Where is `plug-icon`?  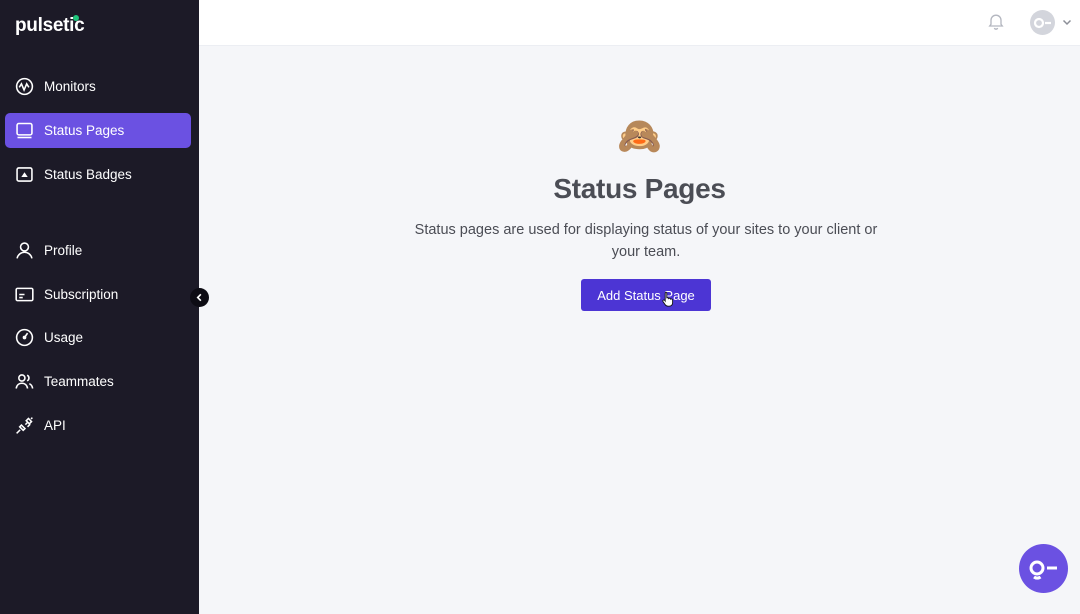
plug-icon is located at coordinates (24, 425).